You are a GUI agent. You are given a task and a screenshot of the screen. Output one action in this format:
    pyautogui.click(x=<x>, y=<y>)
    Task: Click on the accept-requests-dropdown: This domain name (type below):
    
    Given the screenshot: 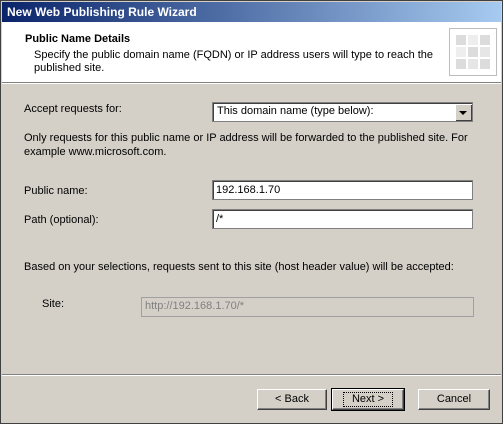 What is the action you would take?
    pyautogui.click(x=342, y=112)
    